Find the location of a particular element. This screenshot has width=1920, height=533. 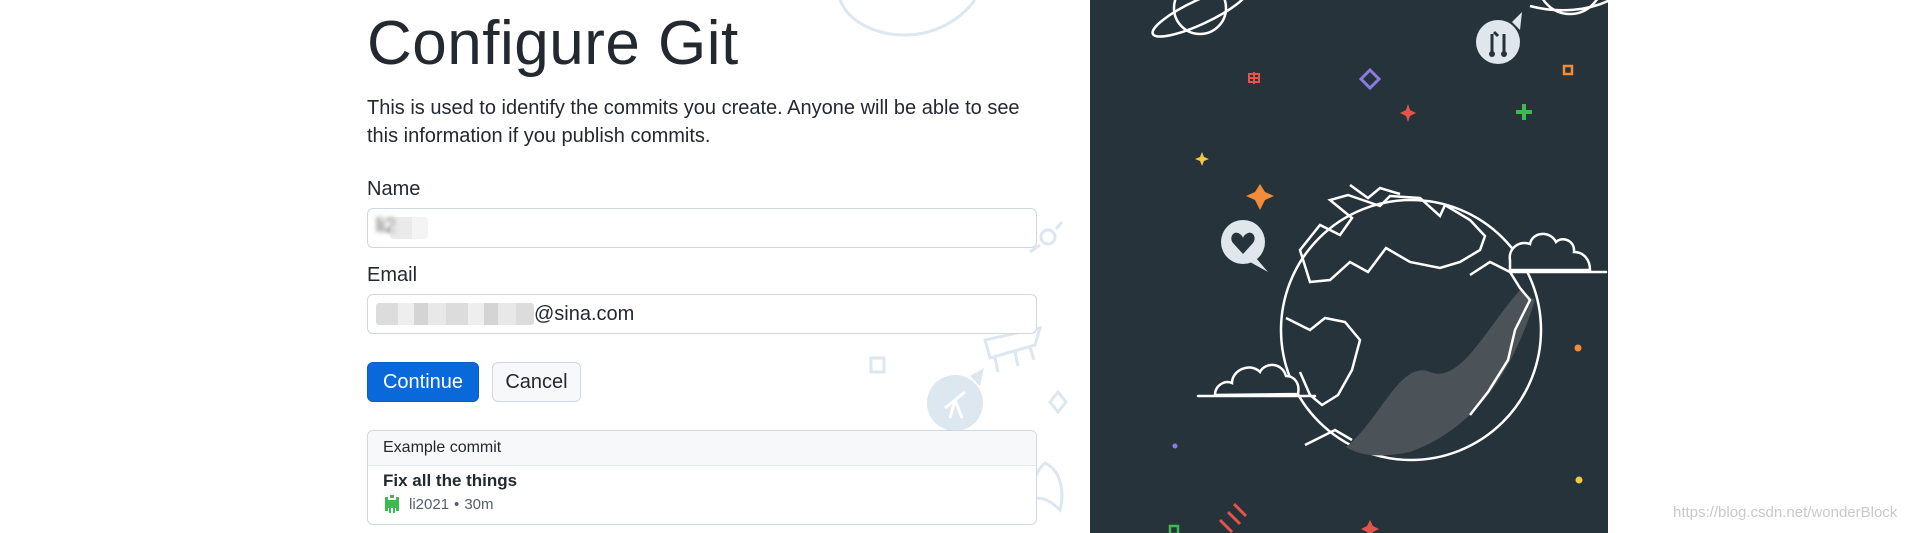

commit-meta: li2021 • 30m is located at coordinates (438, 504).